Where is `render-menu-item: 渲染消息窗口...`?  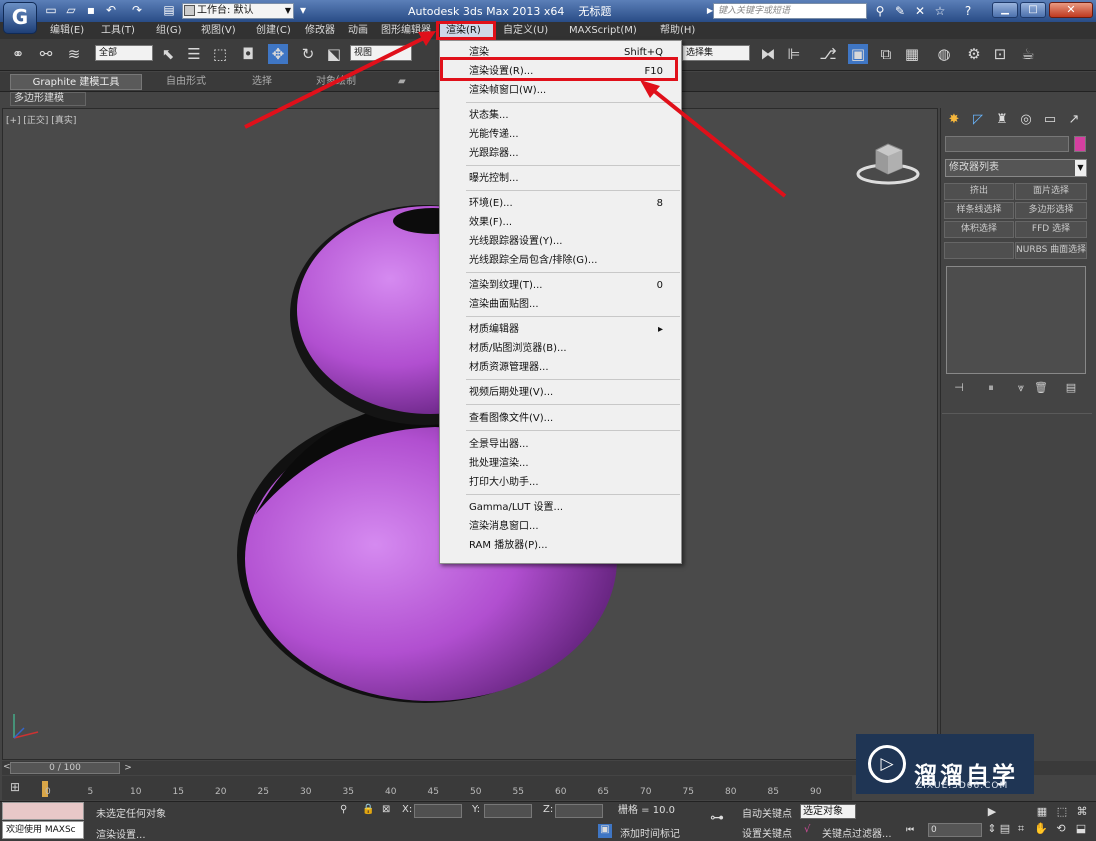 render-menu-item: 渲染消息窗口... is located at coordinates (560, 526).